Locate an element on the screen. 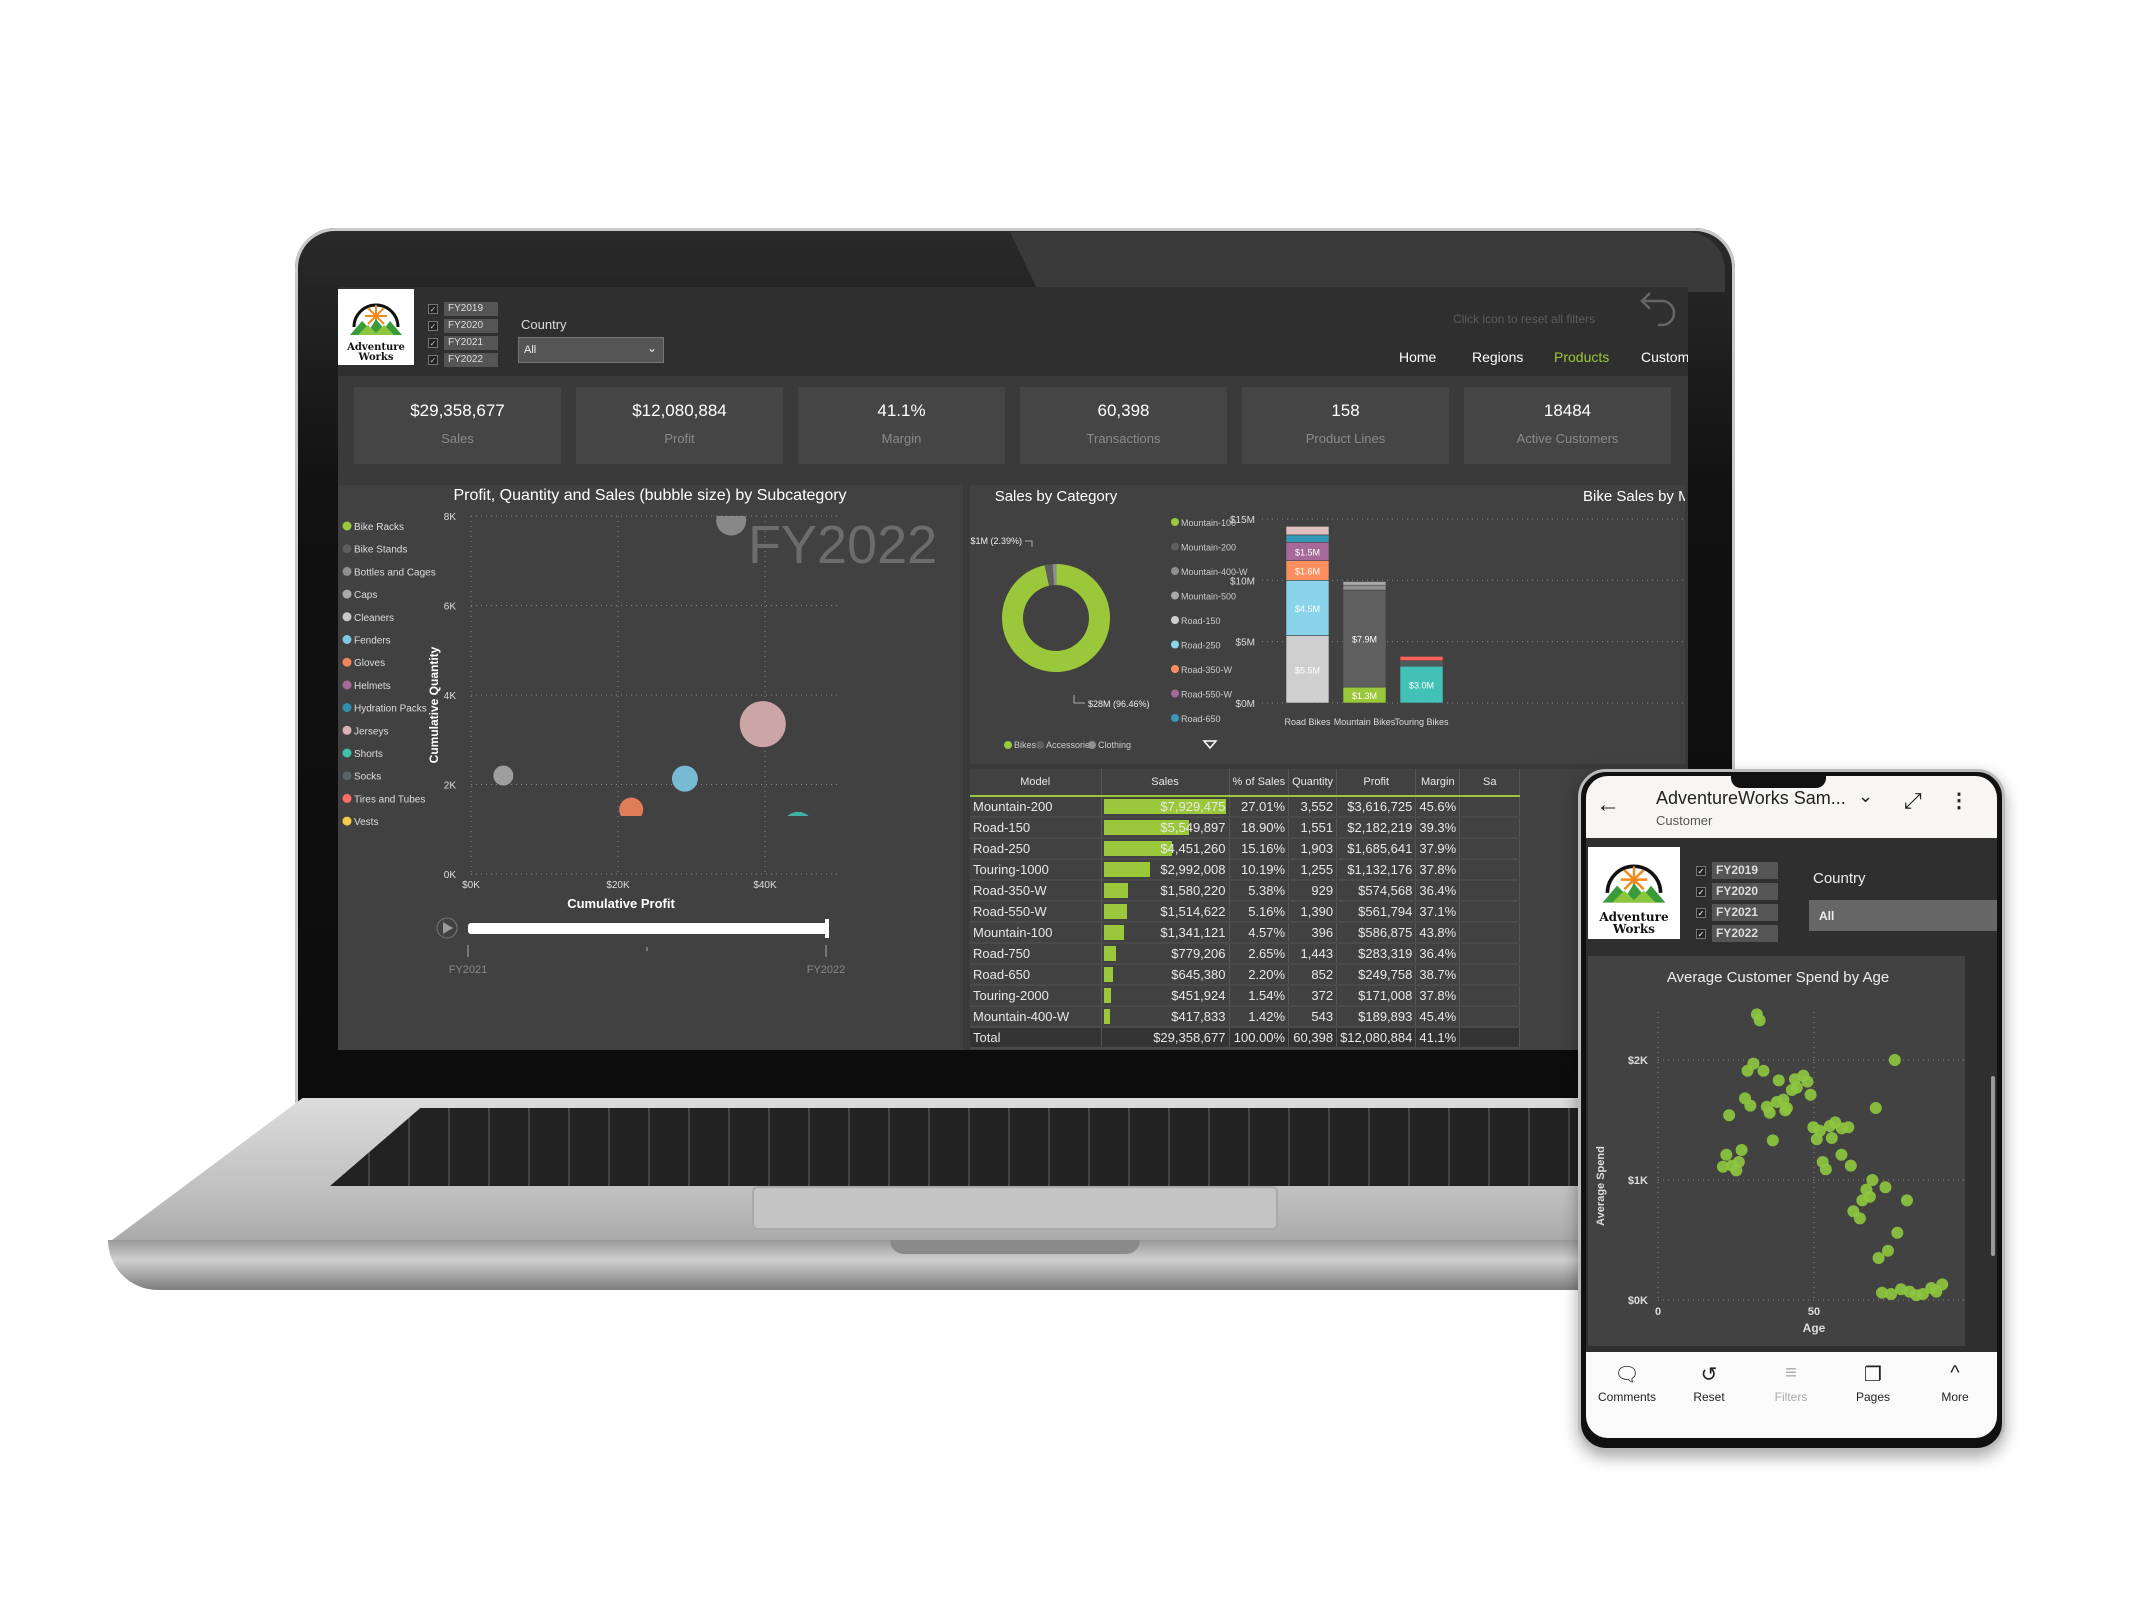 This screenshot has width=2140, height=1603. y-tick-label: $5M is located at coordinates (1245, 643).